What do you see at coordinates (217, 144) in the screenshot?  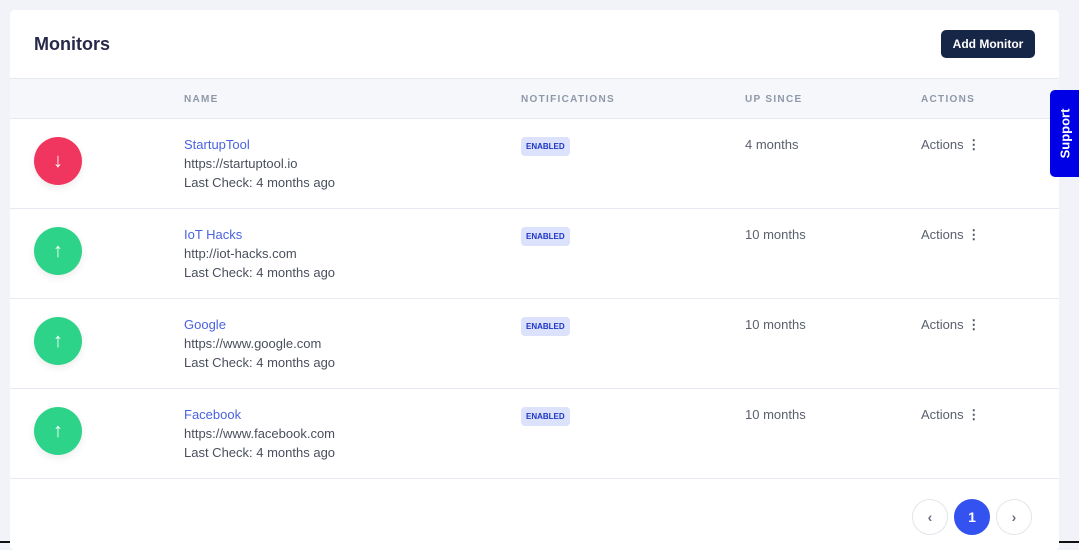 I see `monitor-name-link: StartupTool` at bounding box center [217, 144].